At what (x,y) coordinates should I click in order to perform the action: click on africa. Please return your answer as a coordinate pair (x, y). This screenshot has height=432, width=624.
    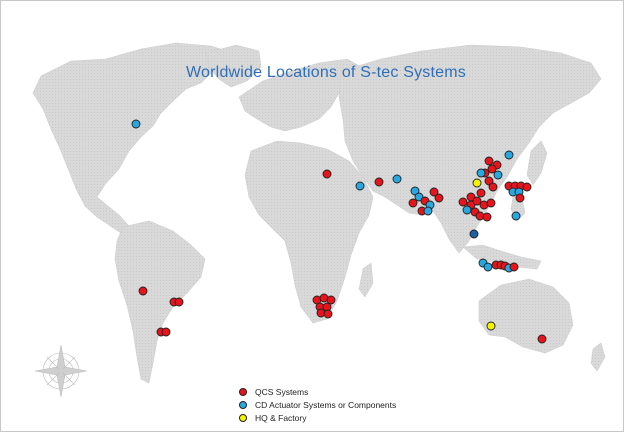
    Looking at the image, I should click on (309, 232).